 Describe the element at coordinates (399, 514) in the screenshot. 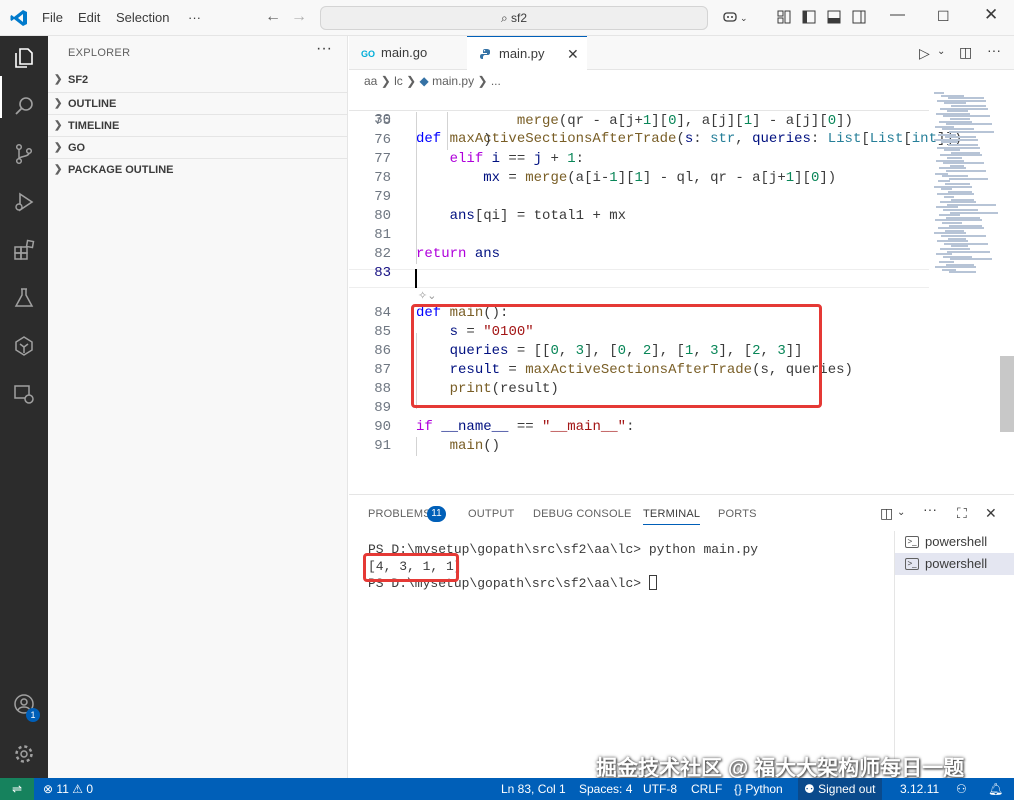

I see `tab-problems: PROBLEMS` at that location.